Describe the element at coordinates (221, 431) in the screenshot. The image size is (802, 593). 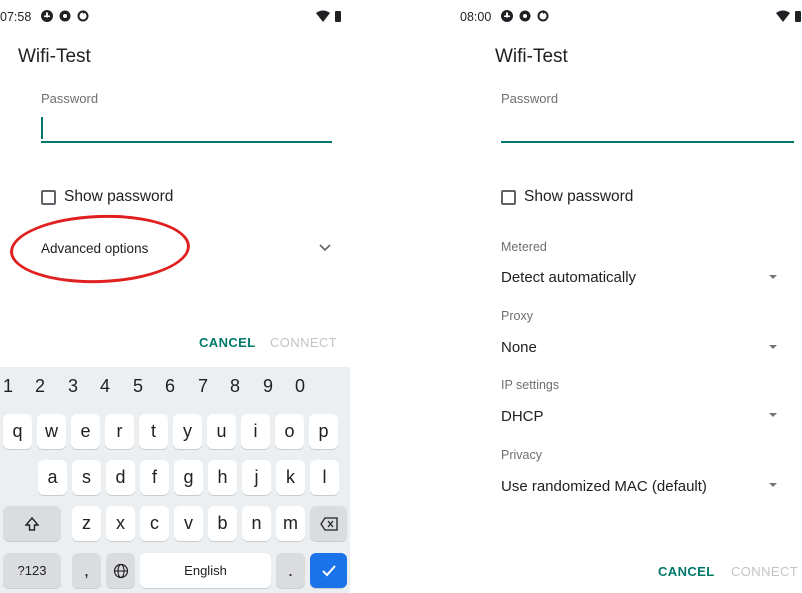
I see `key-u: u` at that location.